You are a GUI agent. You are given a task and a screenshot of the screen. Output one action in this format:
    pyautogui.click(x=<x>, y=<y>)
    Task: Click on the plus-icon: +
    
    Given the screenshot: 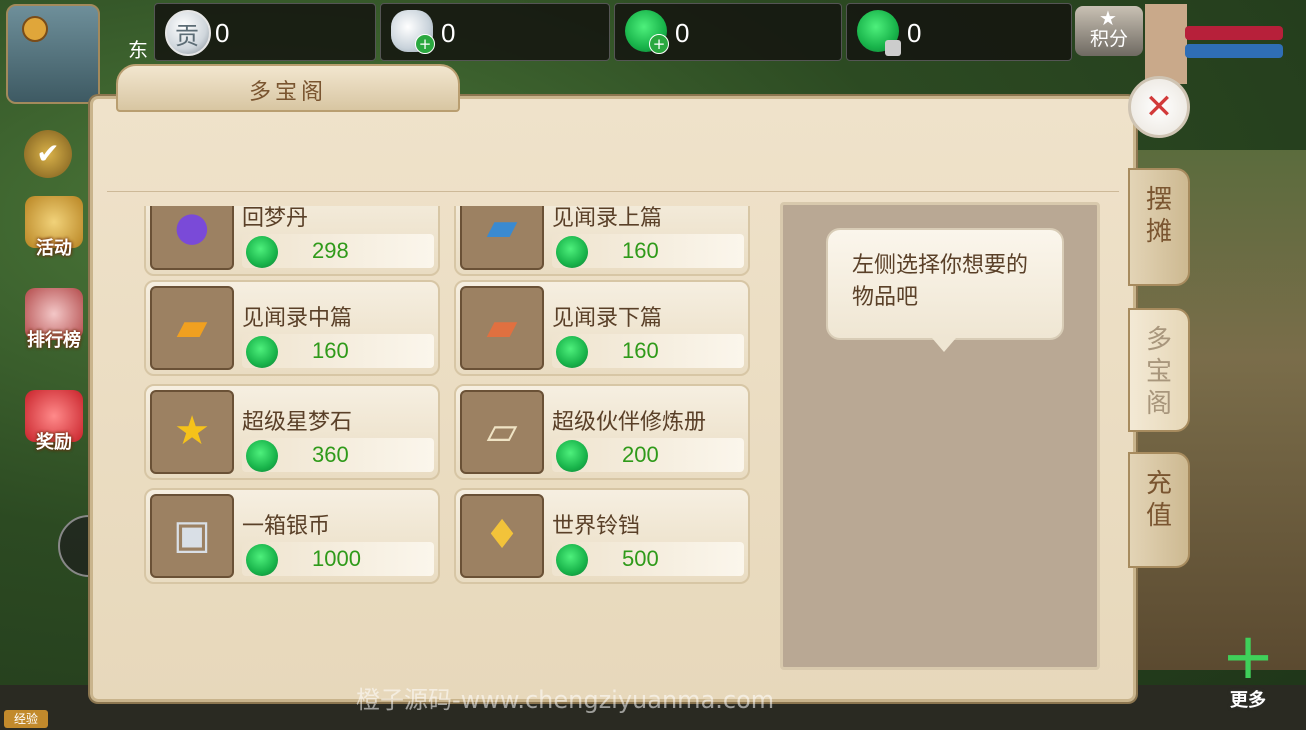 What is the action you would take?
    pyautogui.click(x=1248, y=657)
    